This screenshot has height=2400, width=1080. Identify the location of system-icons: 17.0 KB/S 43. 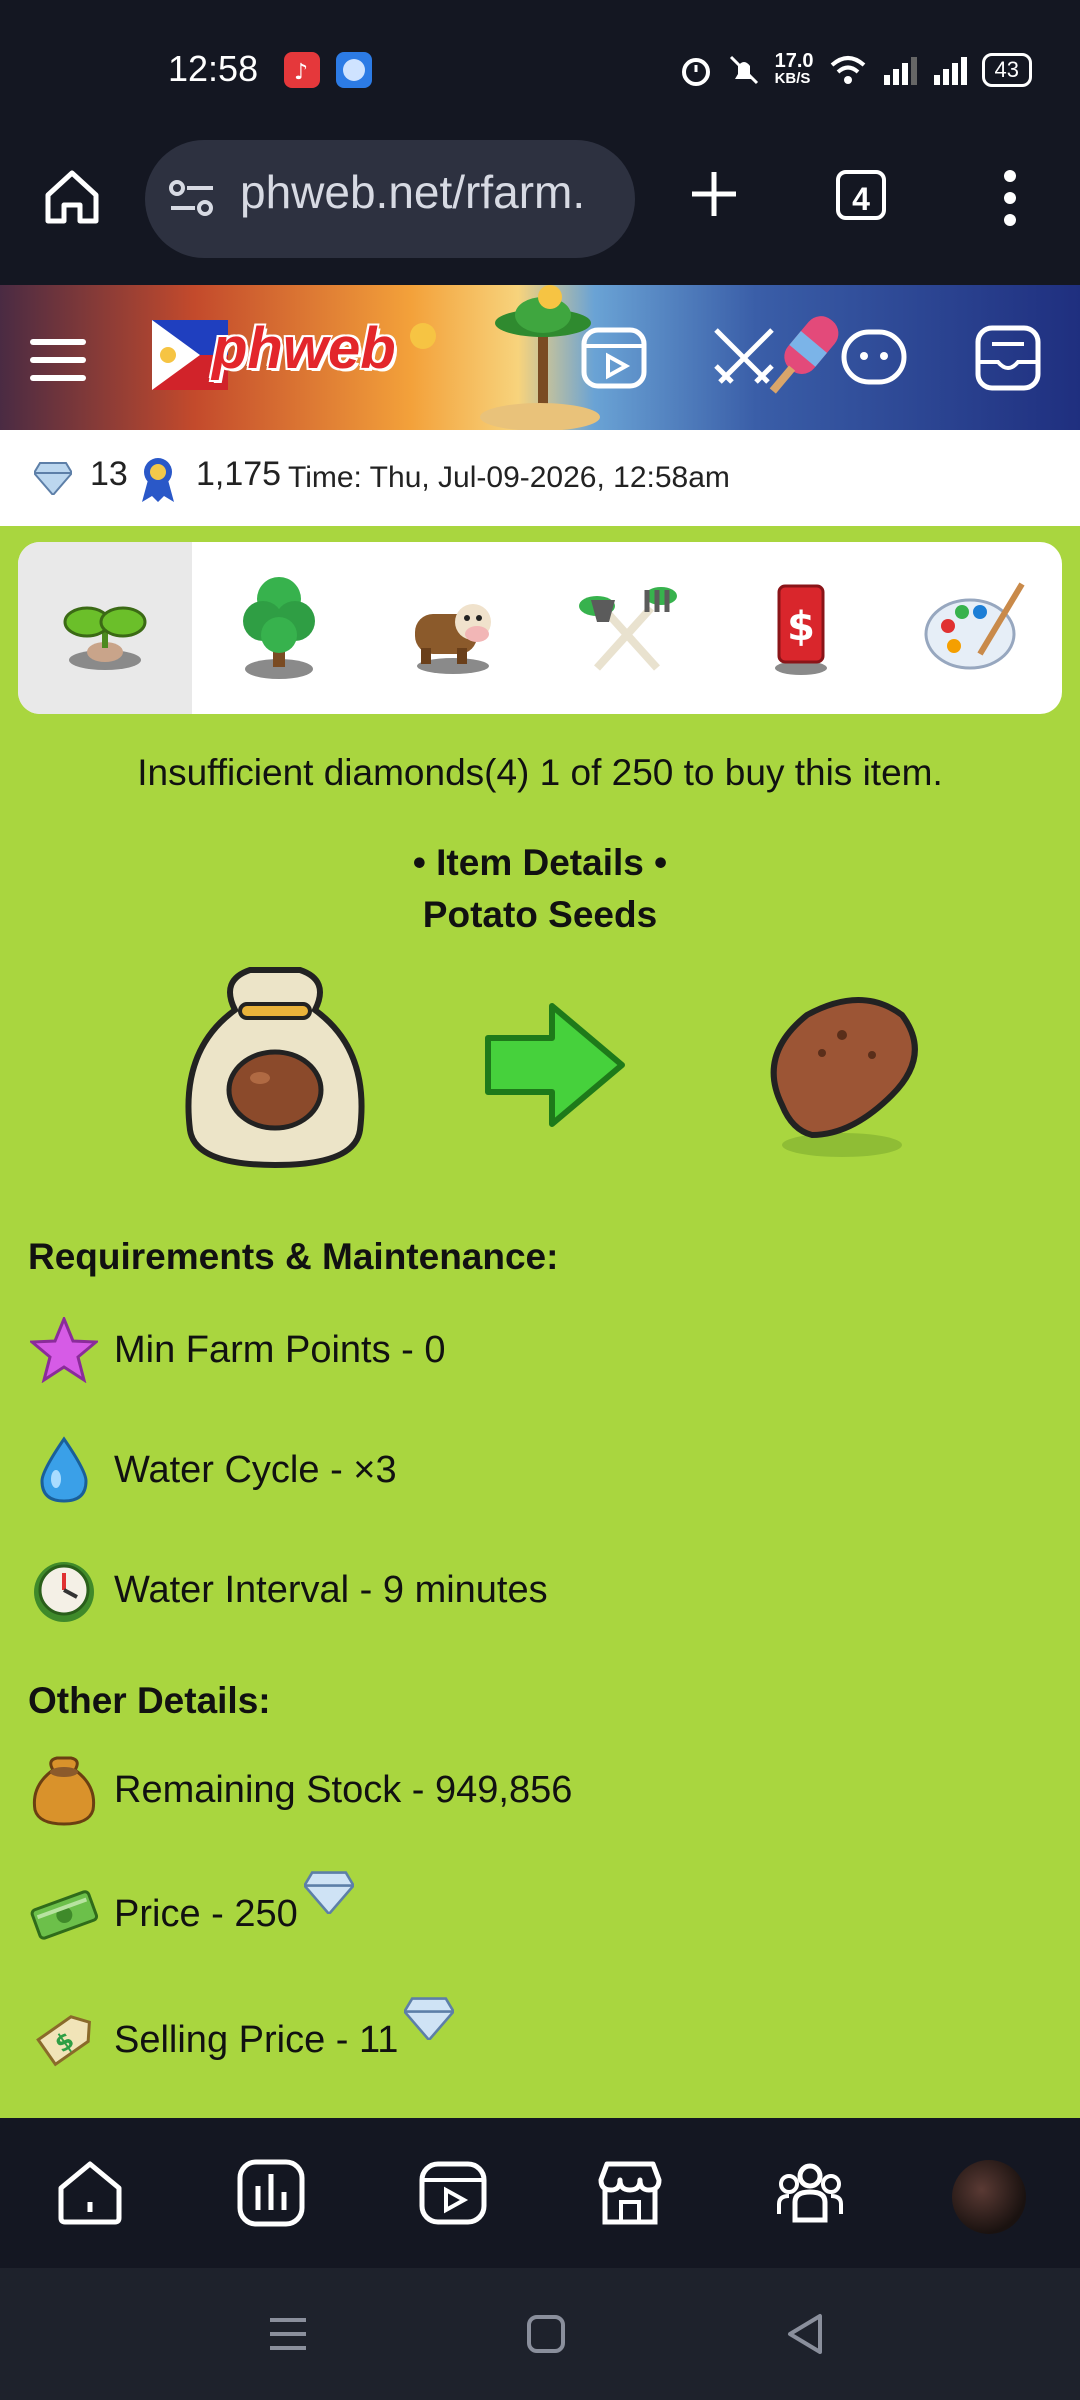
(855, 70).